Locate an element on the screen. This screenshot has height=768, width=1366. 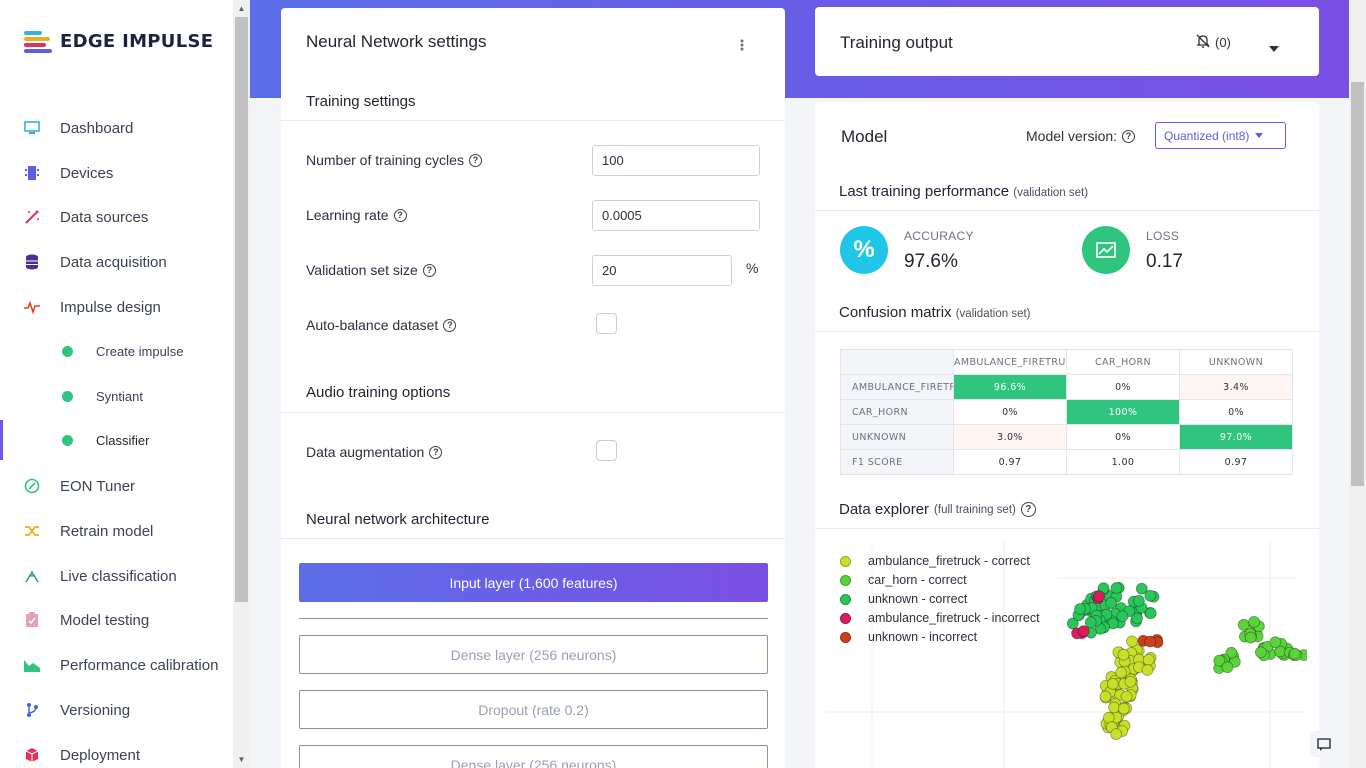
table-row: F1 SCORE 0.97 1.00 0.97 is located at coordinates (1066, 462).